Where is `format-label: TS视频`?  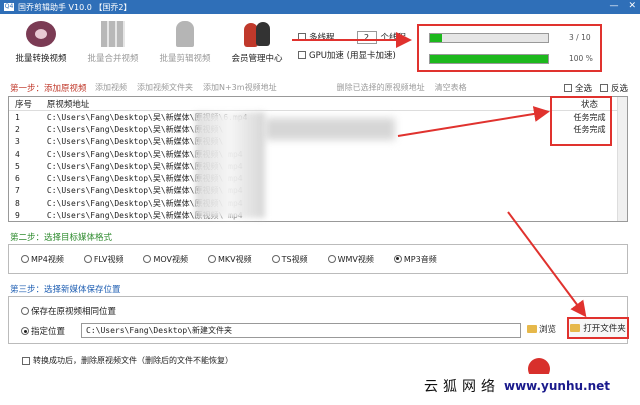 format-label: TS视频 is located at coordinates (294, 259).